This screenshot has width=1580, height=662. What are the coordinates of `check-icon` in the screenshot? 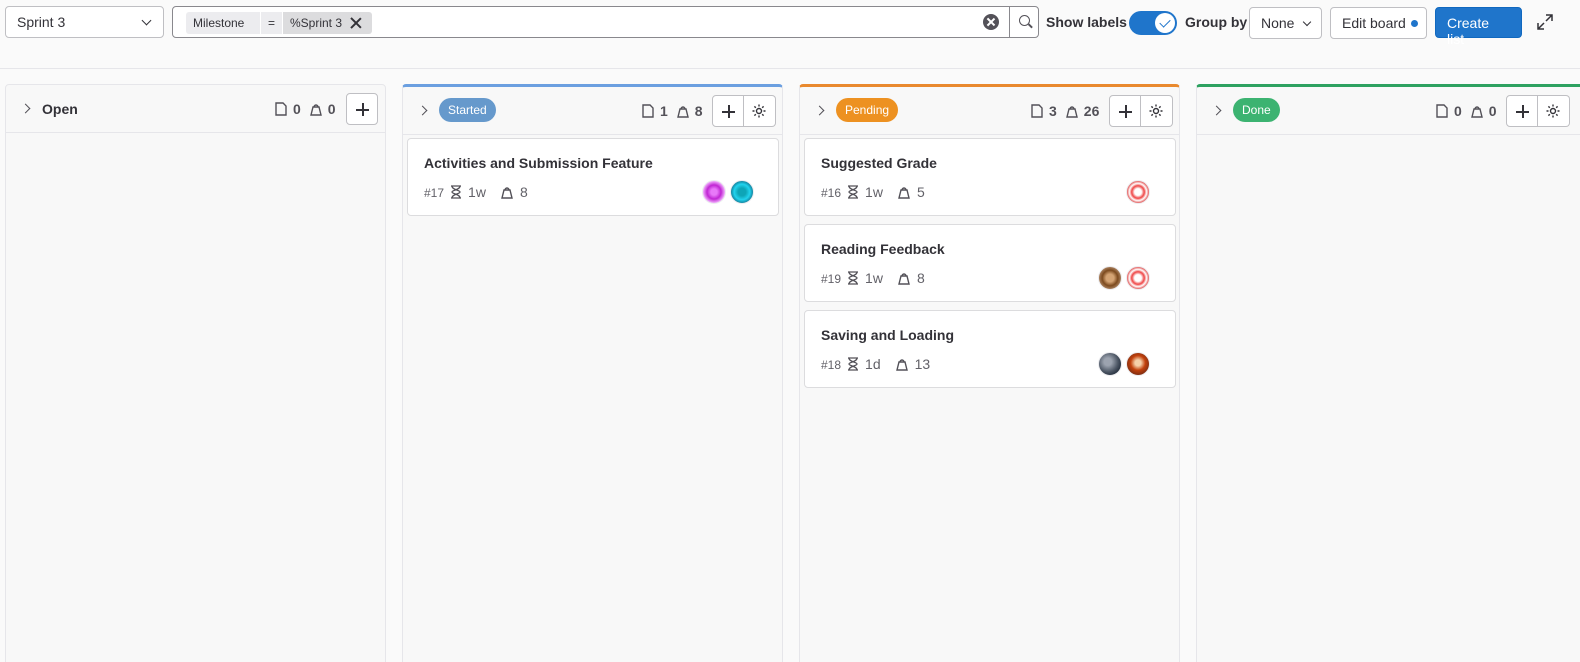 It's located at (1165, 23).